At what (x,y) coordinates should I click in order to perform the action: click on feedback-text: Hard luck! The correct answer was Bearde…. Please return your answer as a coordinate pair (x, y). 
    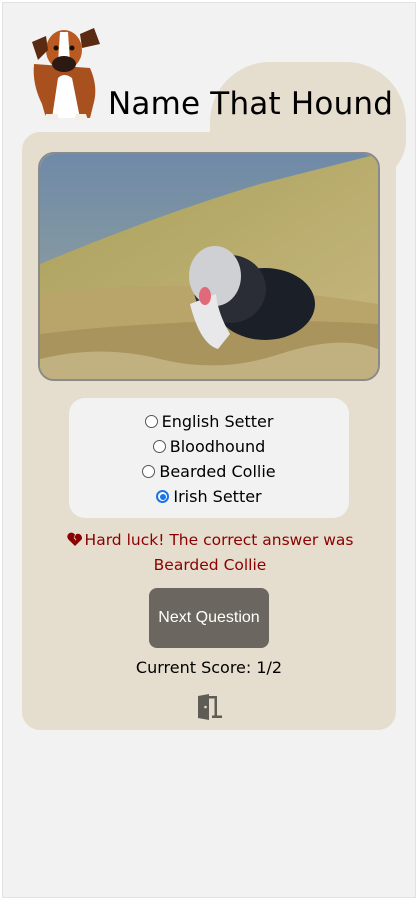
    Looking at the image, I should click on (219, 552).